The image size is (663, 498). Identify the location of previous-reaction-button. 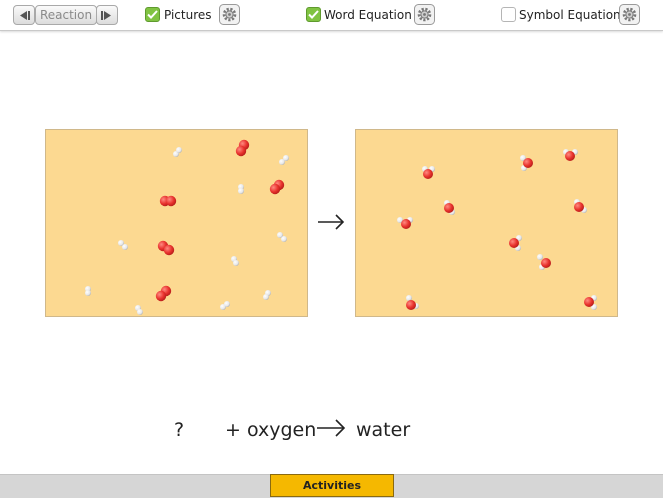
(24, 15).